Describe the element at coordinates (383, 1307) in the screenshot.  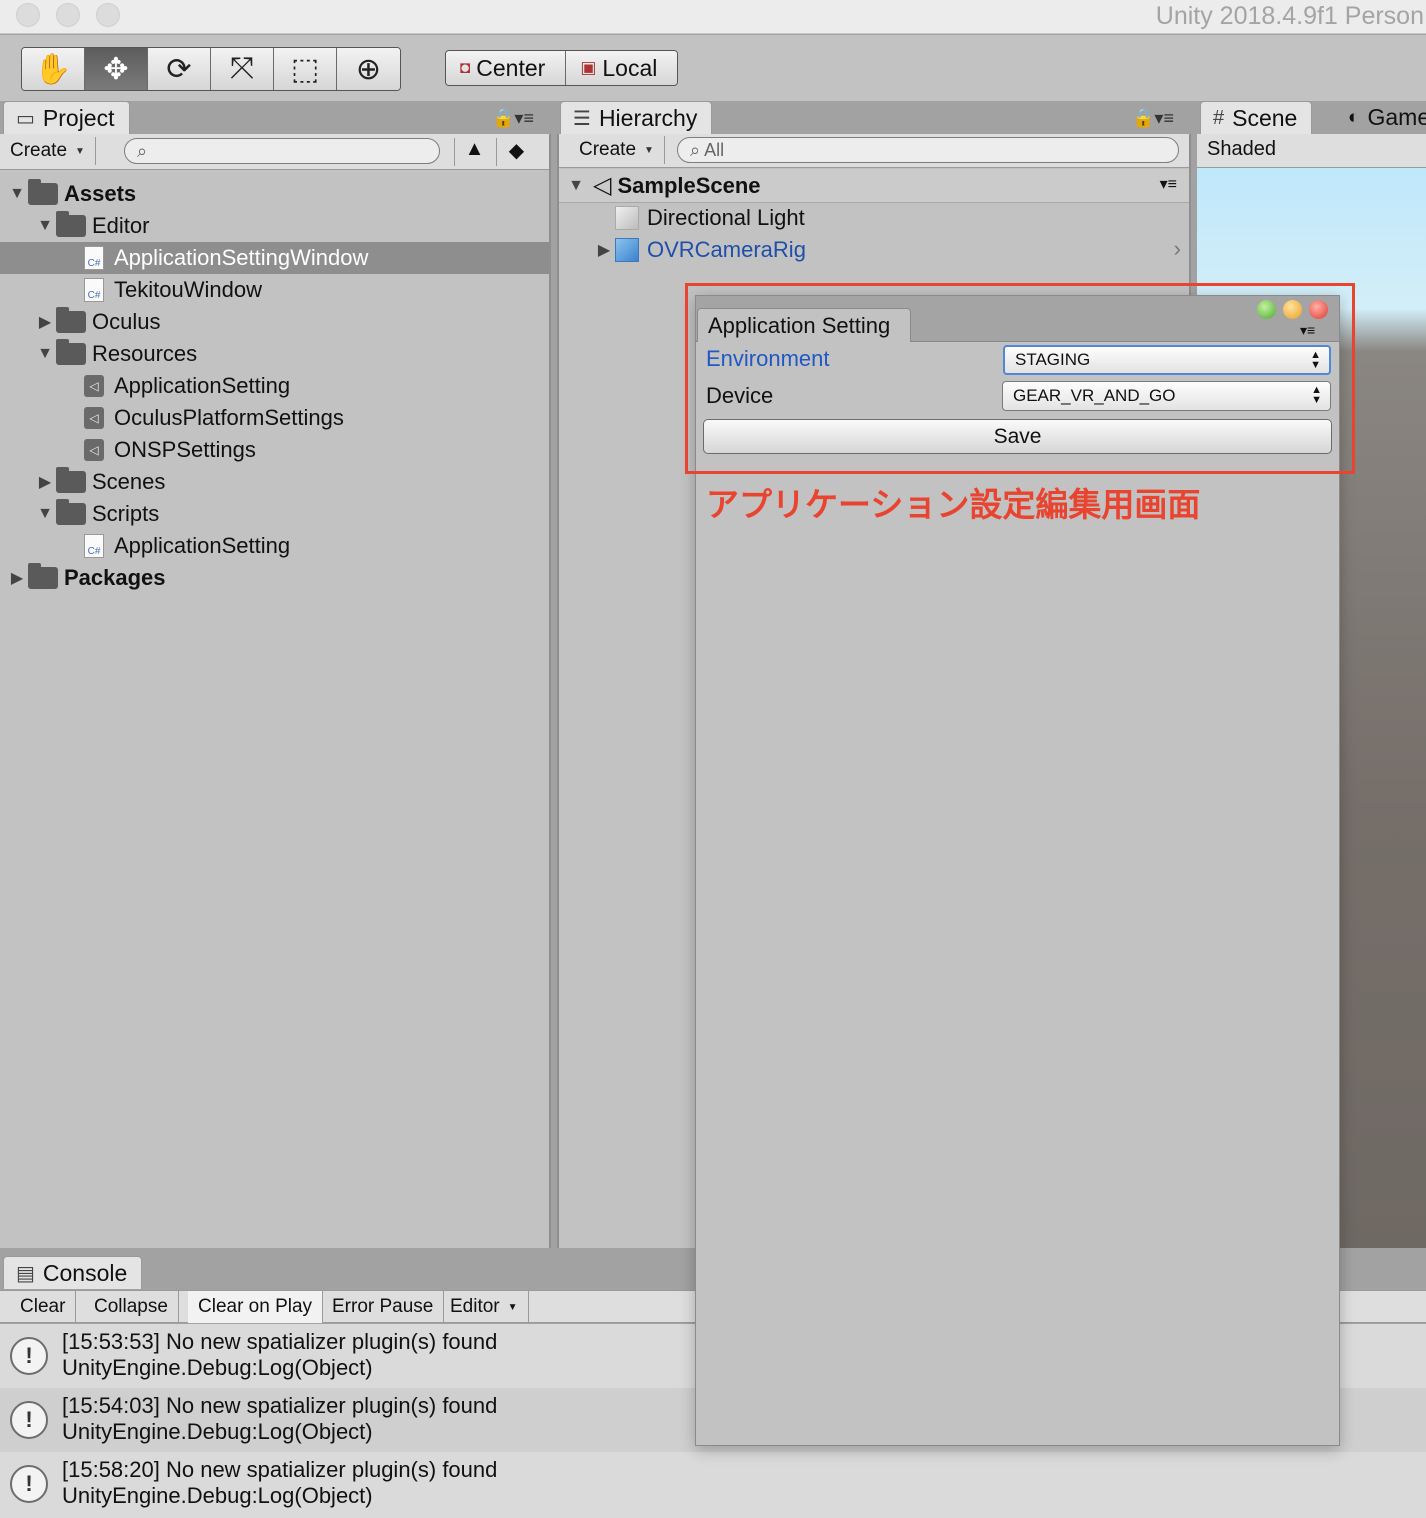
I see `console-error-pause-button: Error Pause` at that location.